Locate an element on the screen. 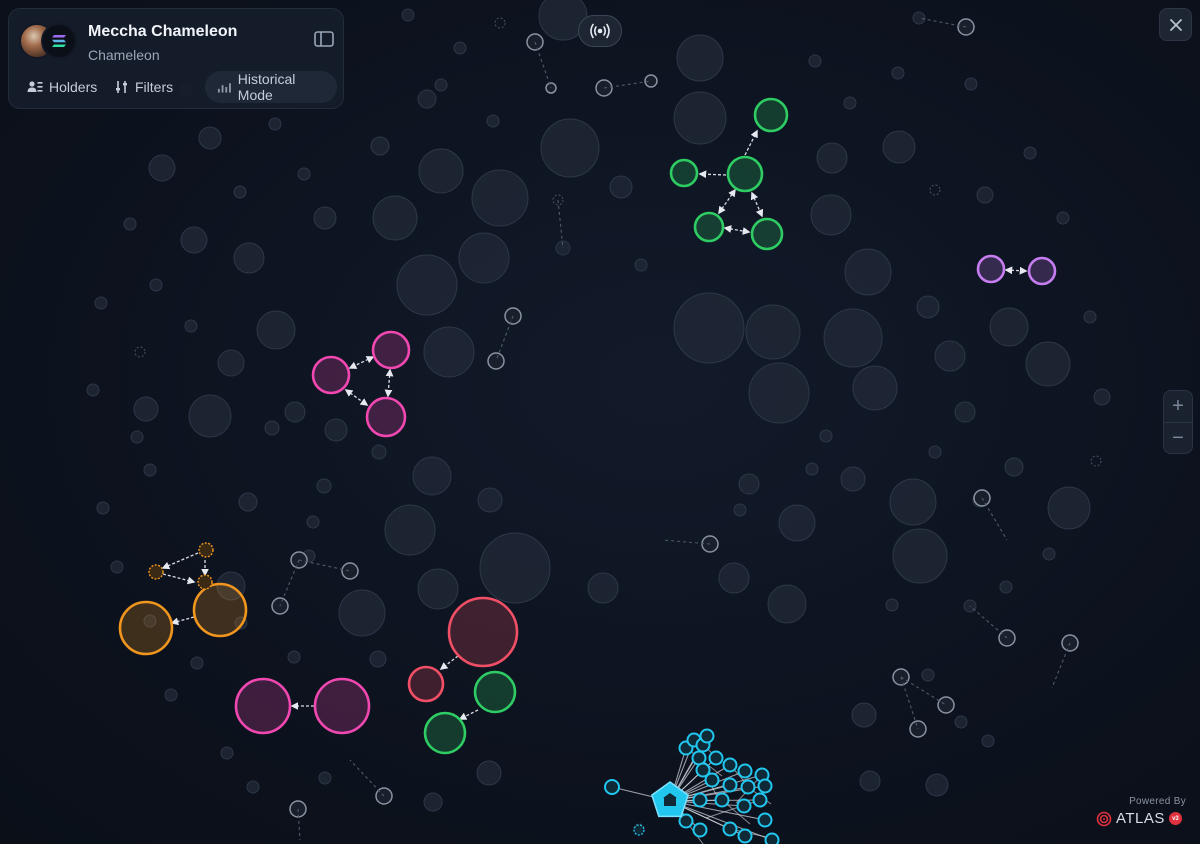 The width and height of the screenshot is (1200, 844). holder-node-cyan-small is located at coordinates (639, 830).